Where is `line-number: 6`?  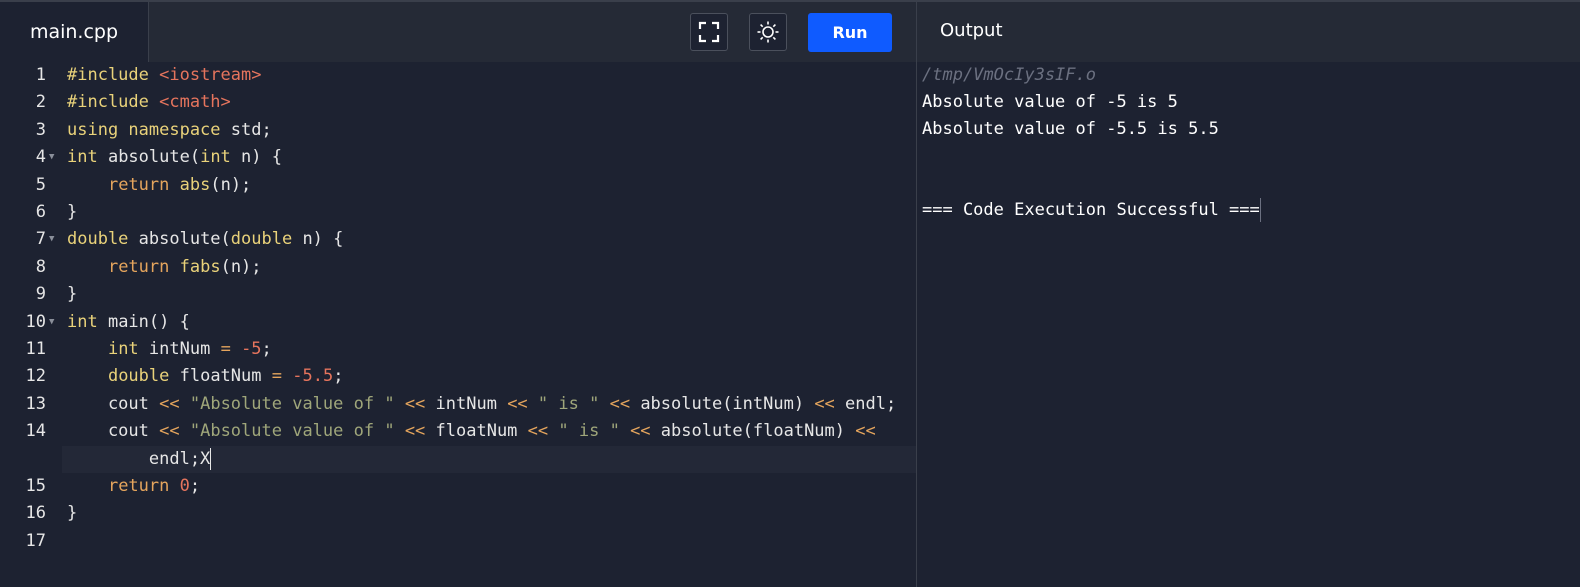
line-number: 6 is located at coordinates (40, 212).